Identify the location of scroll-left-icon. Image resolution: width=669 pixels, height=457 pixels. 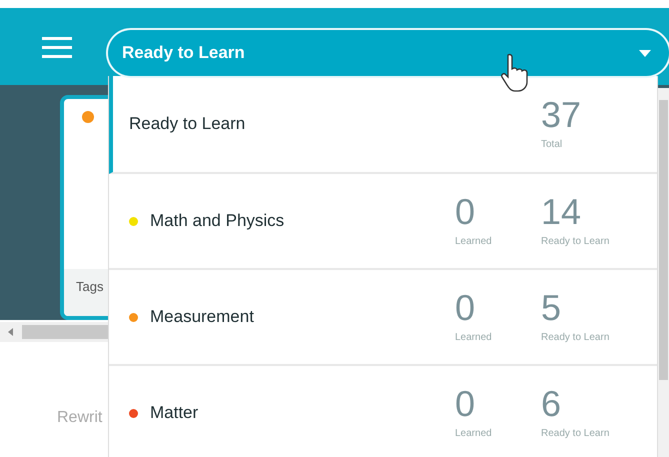
(11, 332).